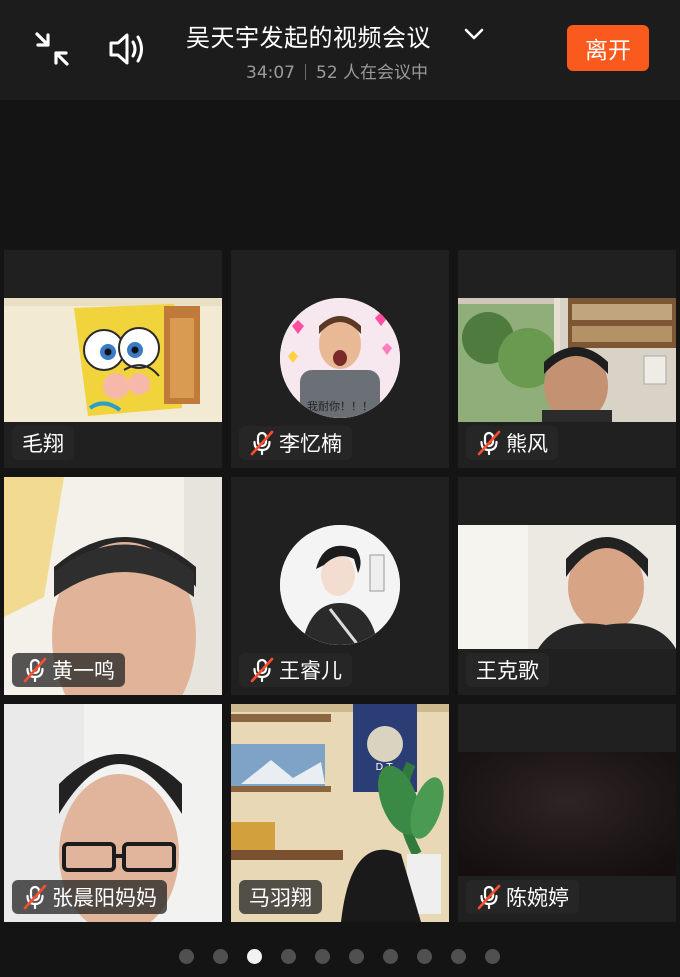 This screenshot has height=977, width=680. I want to click on elapsed-time: 34:07, so click(270, 73).